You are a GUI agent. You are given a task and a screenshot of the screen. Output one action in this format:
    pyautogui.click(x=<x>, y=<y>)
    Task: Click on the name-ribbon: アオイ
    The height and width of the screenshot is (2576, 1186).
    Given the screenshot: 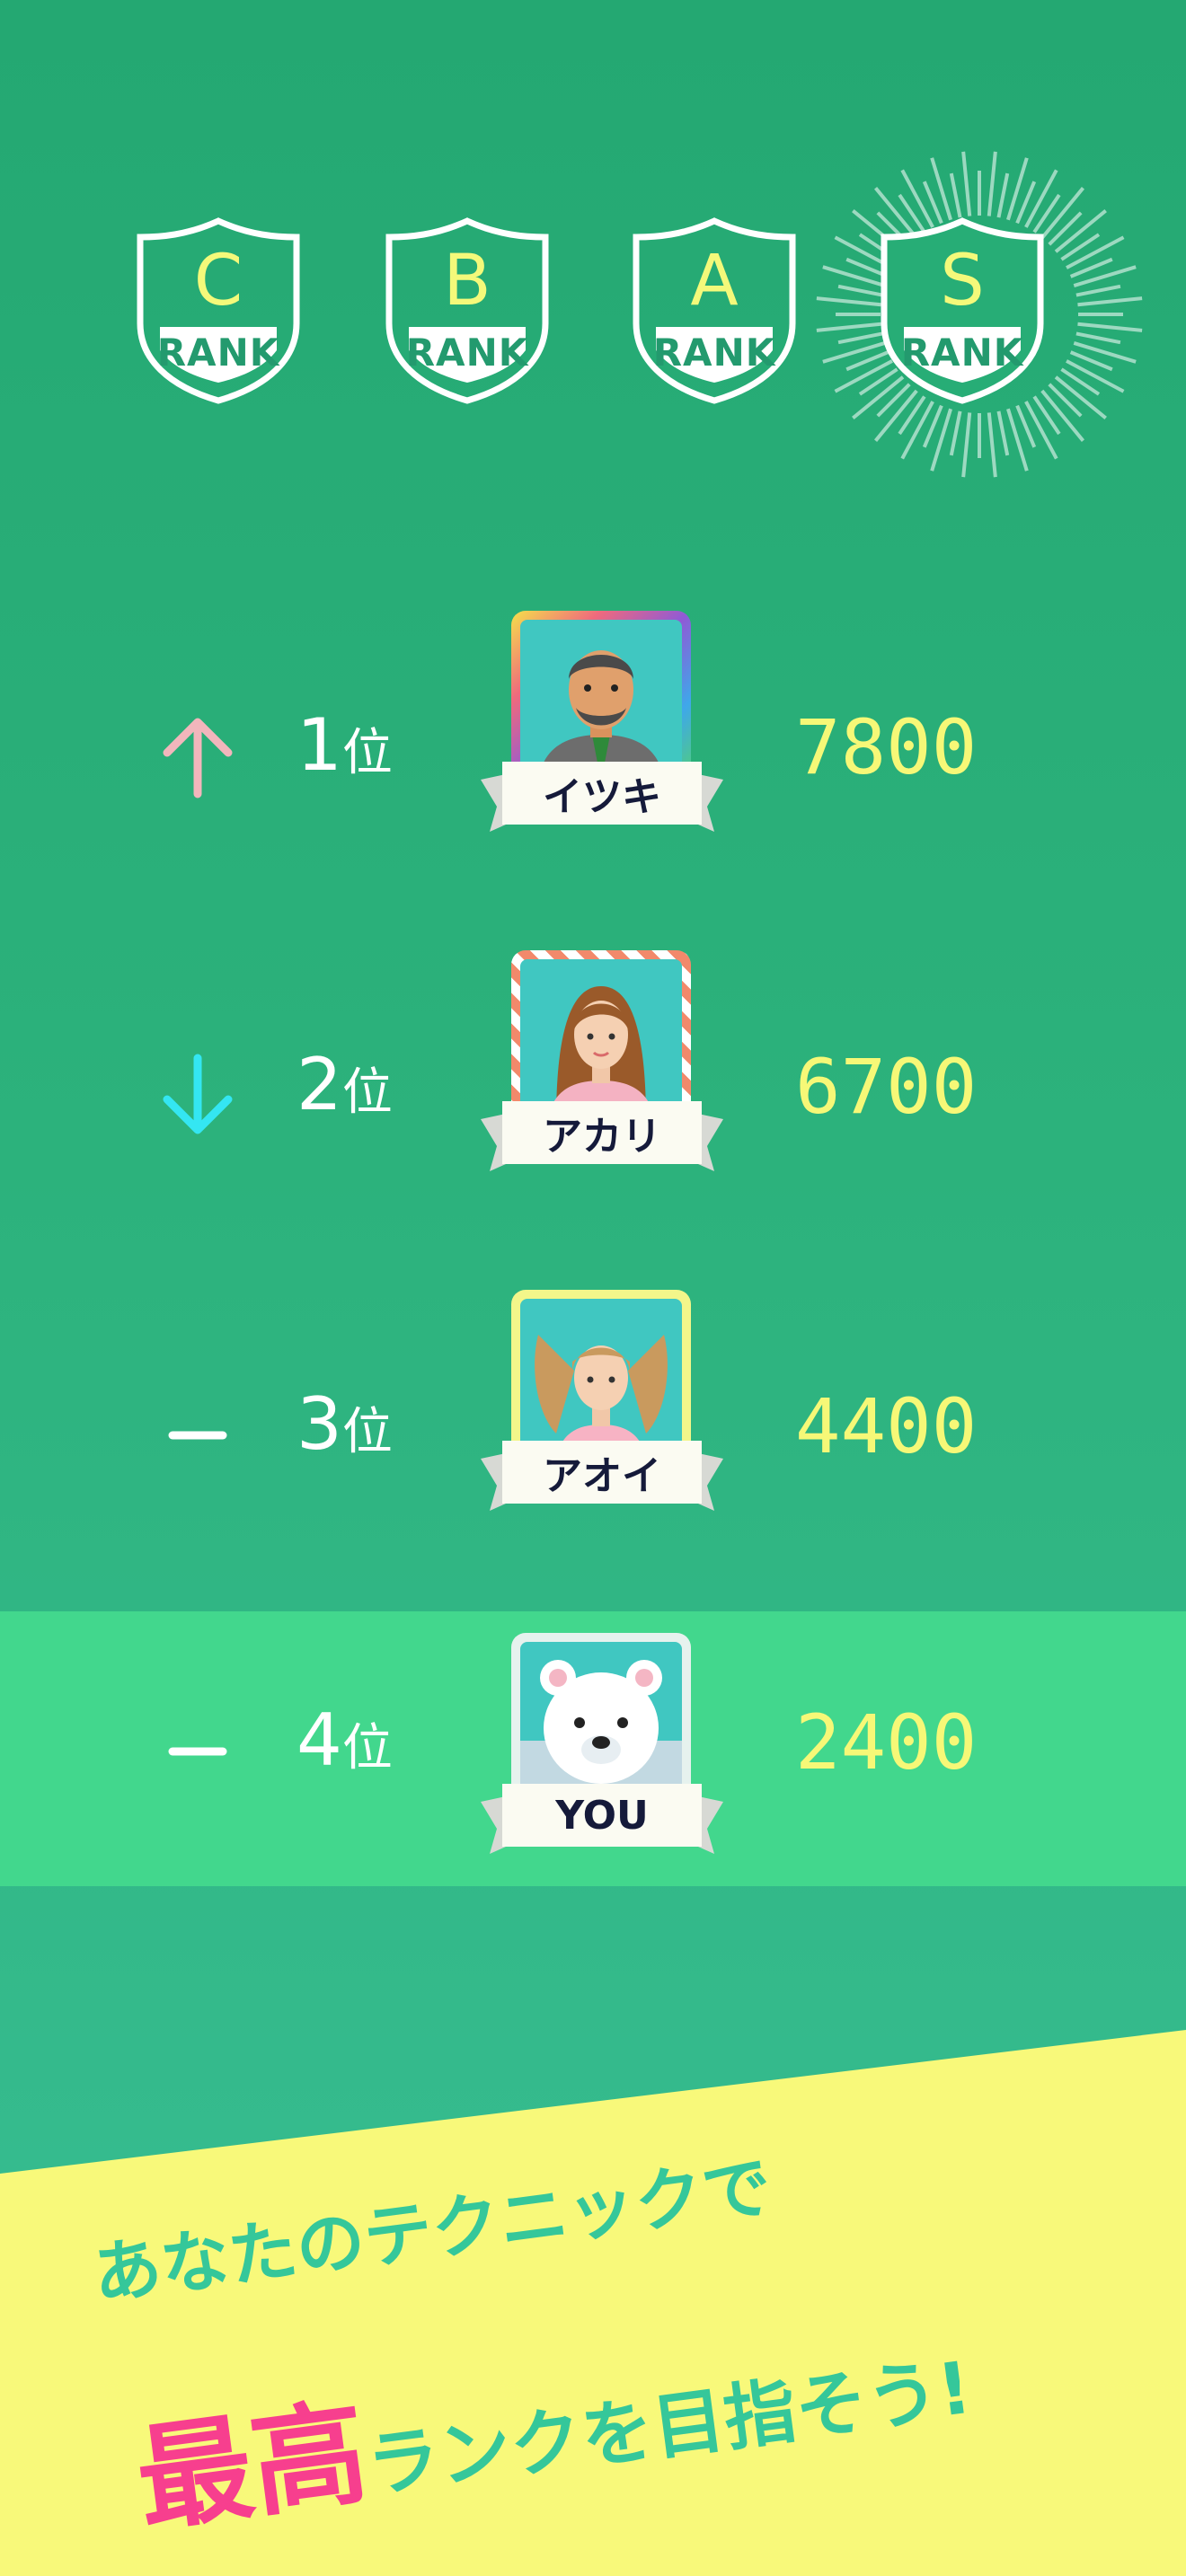 What is the action you would take?
    pyautogui.click(x=602, y=1476)
    